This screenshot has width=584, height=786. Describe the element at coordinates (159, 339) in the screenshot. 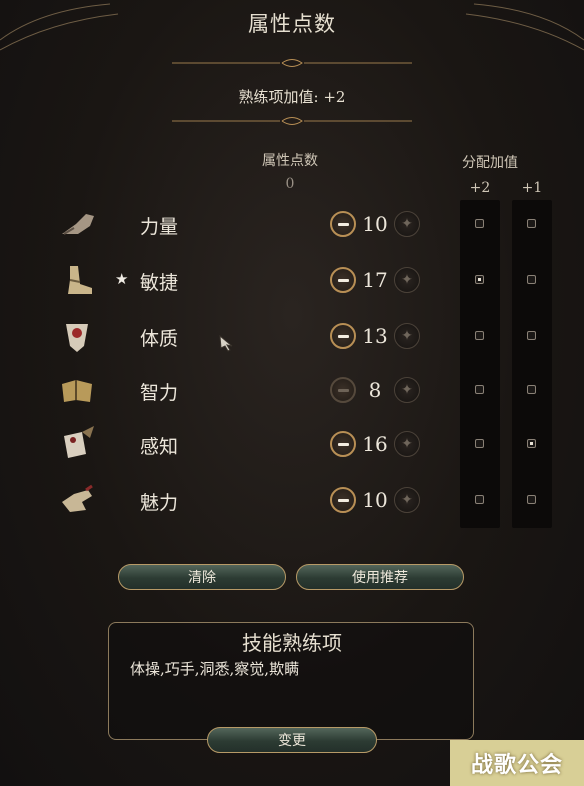

I see `ability-name: 体质` at that location.